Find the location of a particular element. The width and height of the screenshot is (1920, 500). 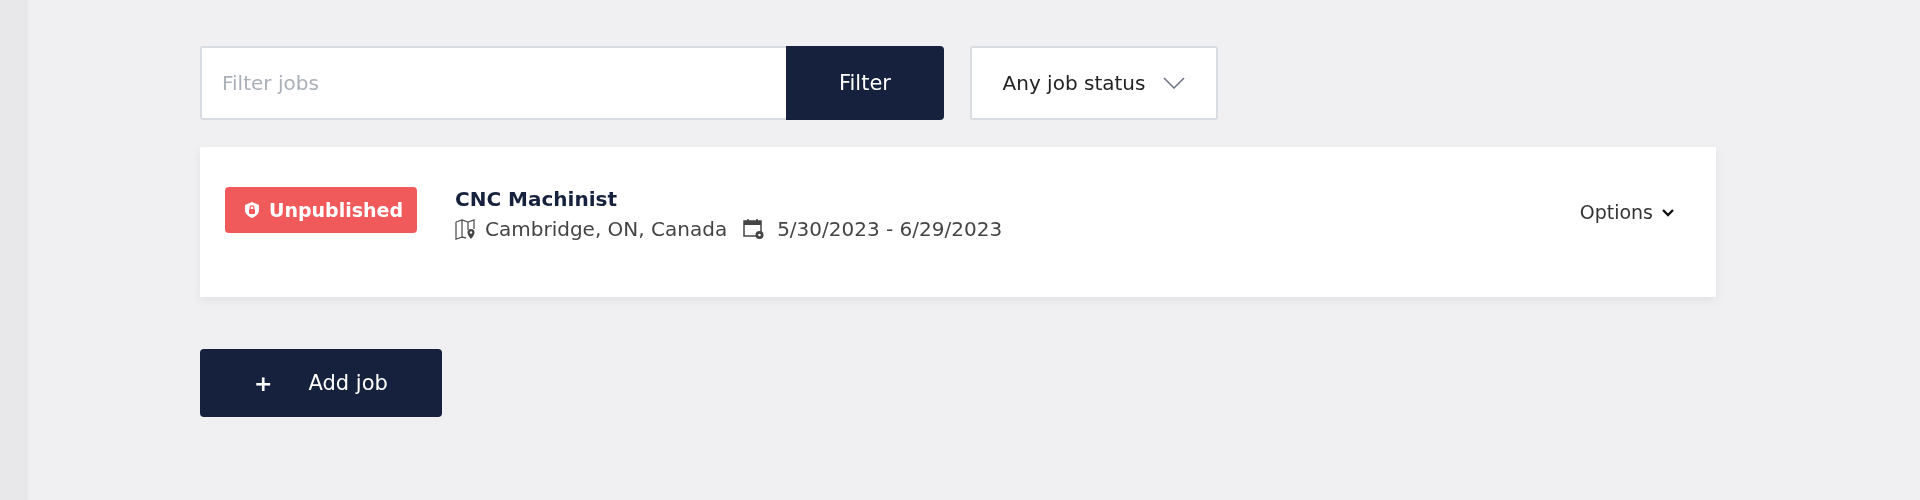

options-menu: Options is located at coordinates (1627, 212).